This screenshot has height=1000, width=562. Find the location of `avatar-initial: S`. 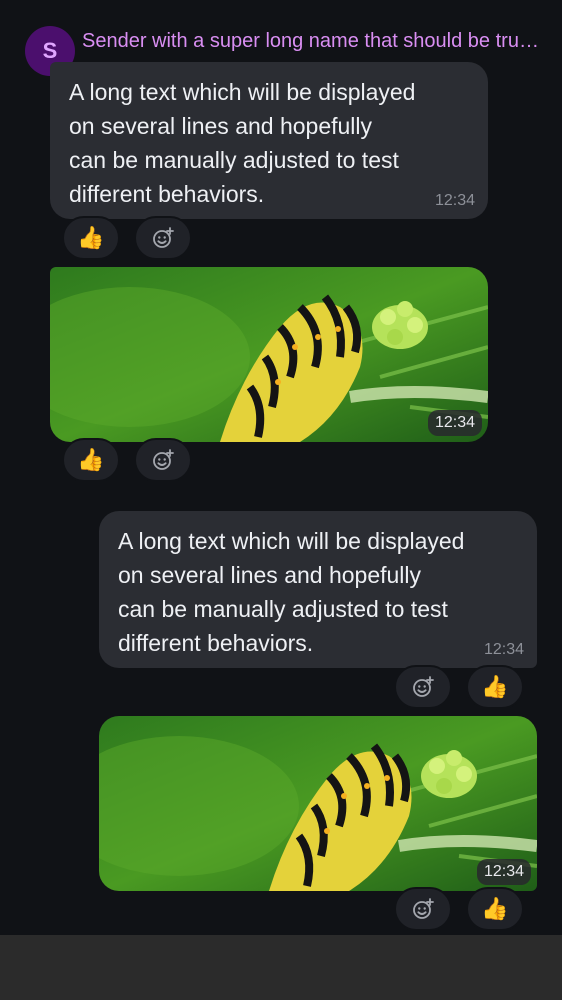

avatar-initial: S is located at coordinates (50, 50).